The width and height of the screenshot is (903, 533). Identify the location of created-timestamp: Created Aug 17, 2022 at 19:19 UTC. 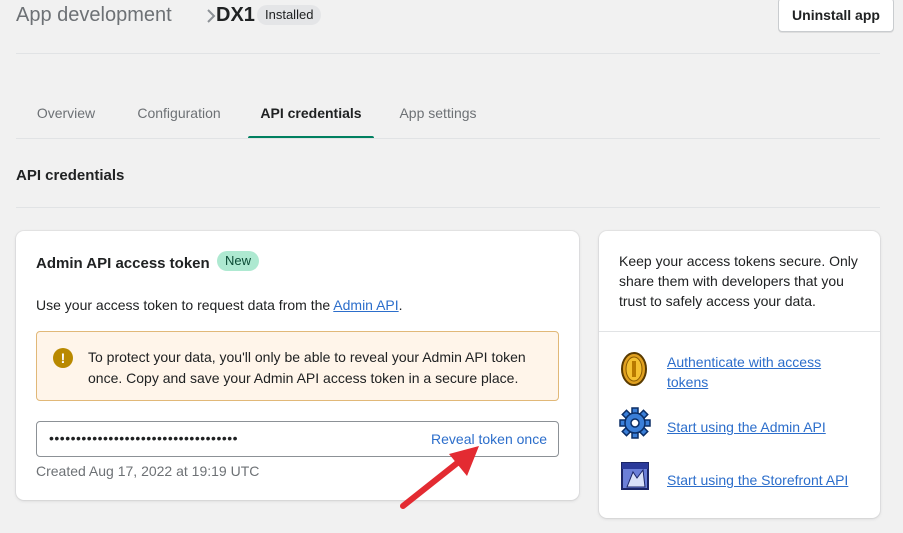
(148, 471).